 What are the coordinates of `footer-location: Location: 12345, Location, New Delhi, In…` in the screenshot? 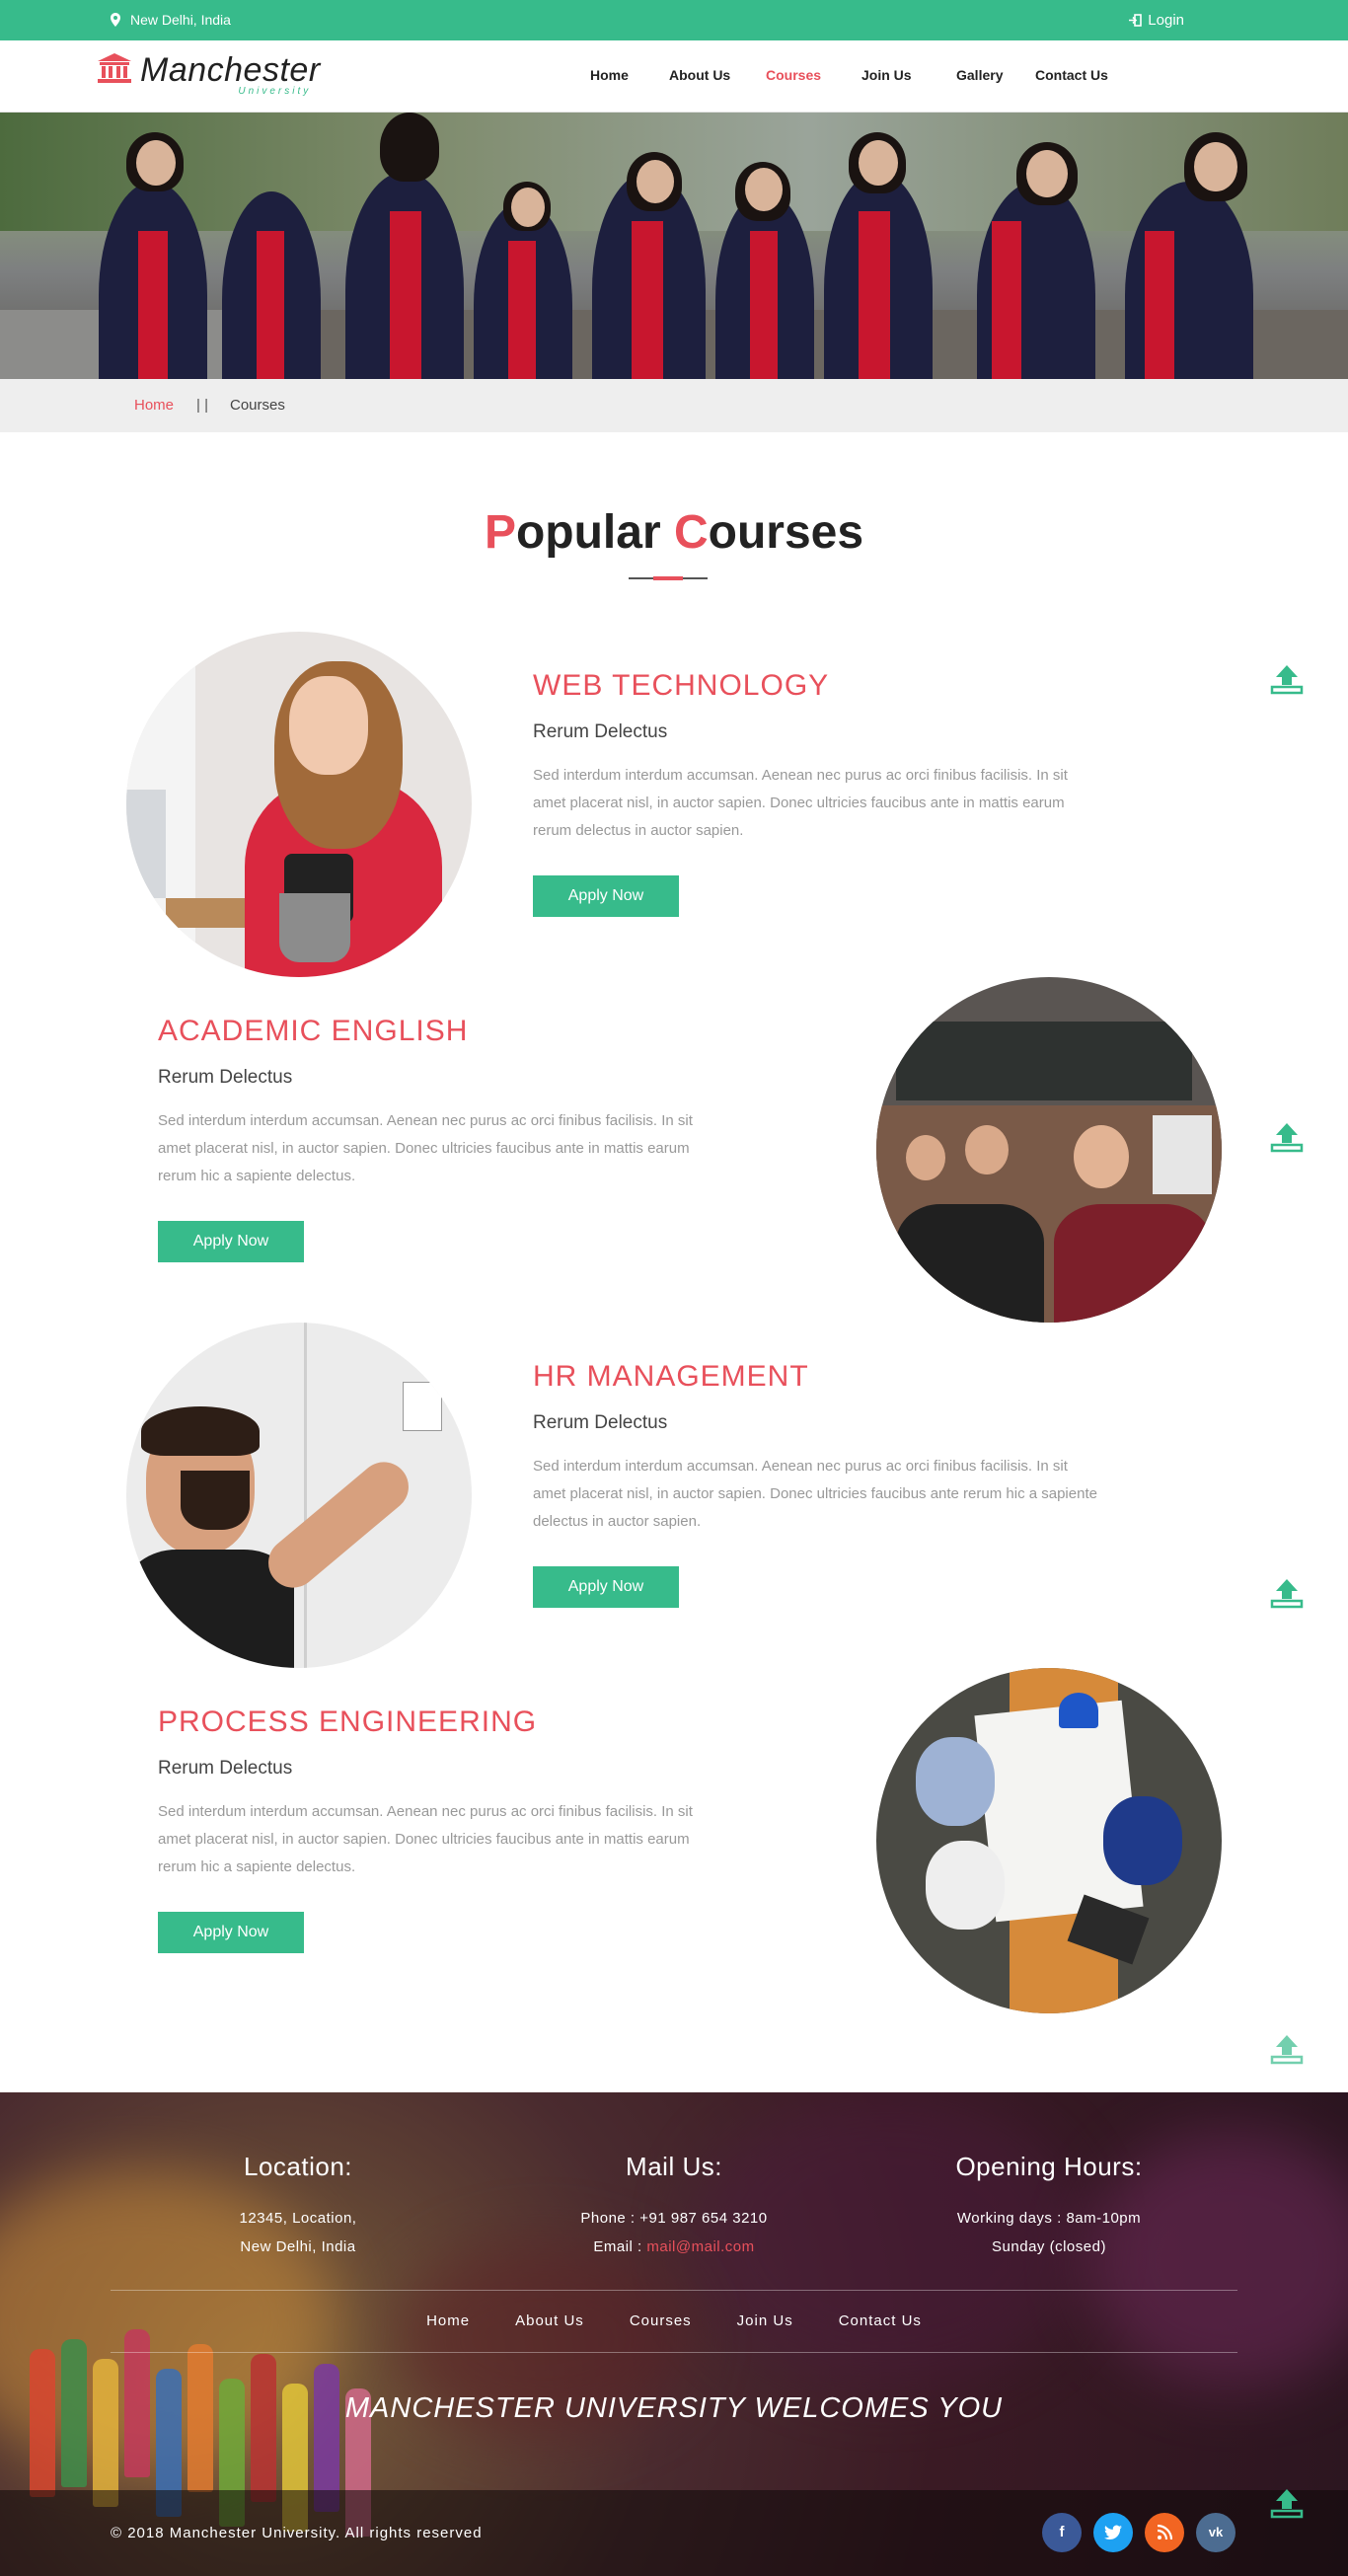 It's located at (298, 2207).